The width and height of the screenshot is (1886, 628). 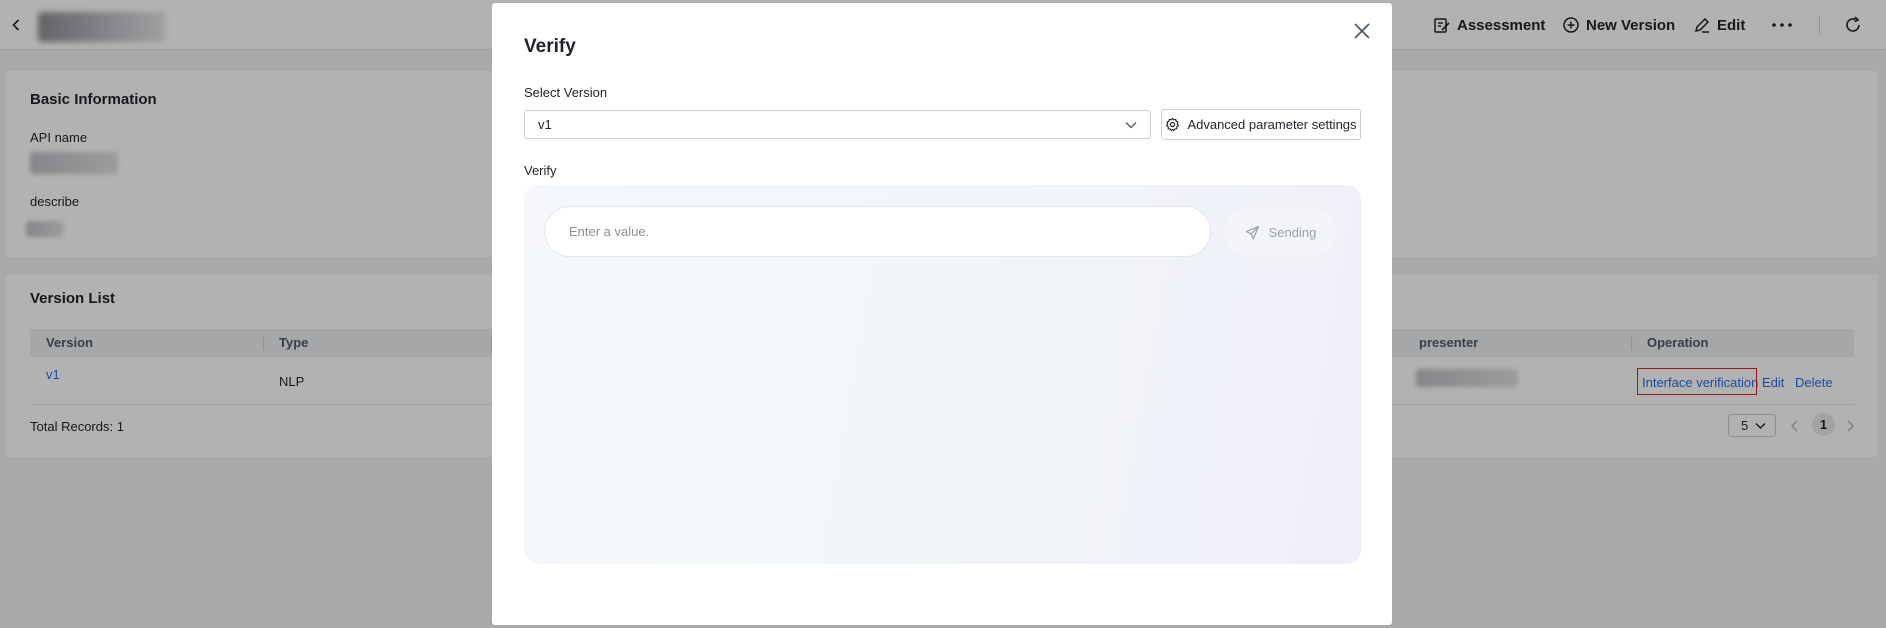 I want to click on verify-input, so click(x=877, y=231).